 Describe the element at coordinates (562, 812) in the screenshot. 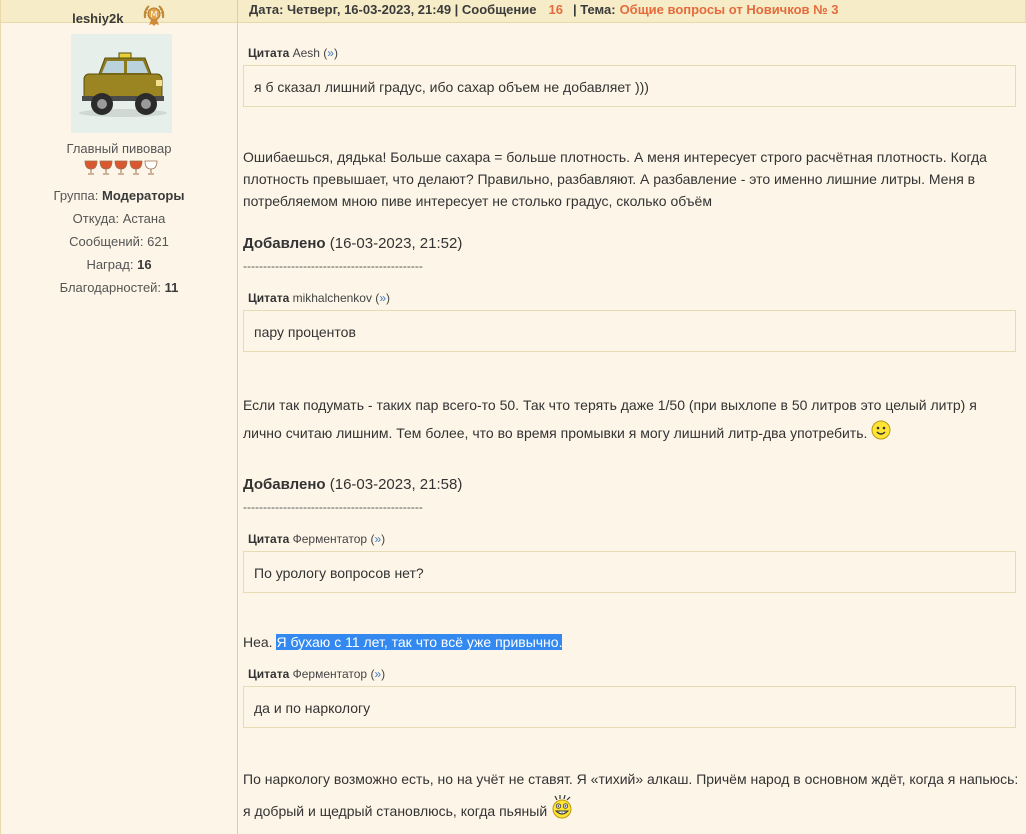

I see `crazy-grin-icon` at that location.